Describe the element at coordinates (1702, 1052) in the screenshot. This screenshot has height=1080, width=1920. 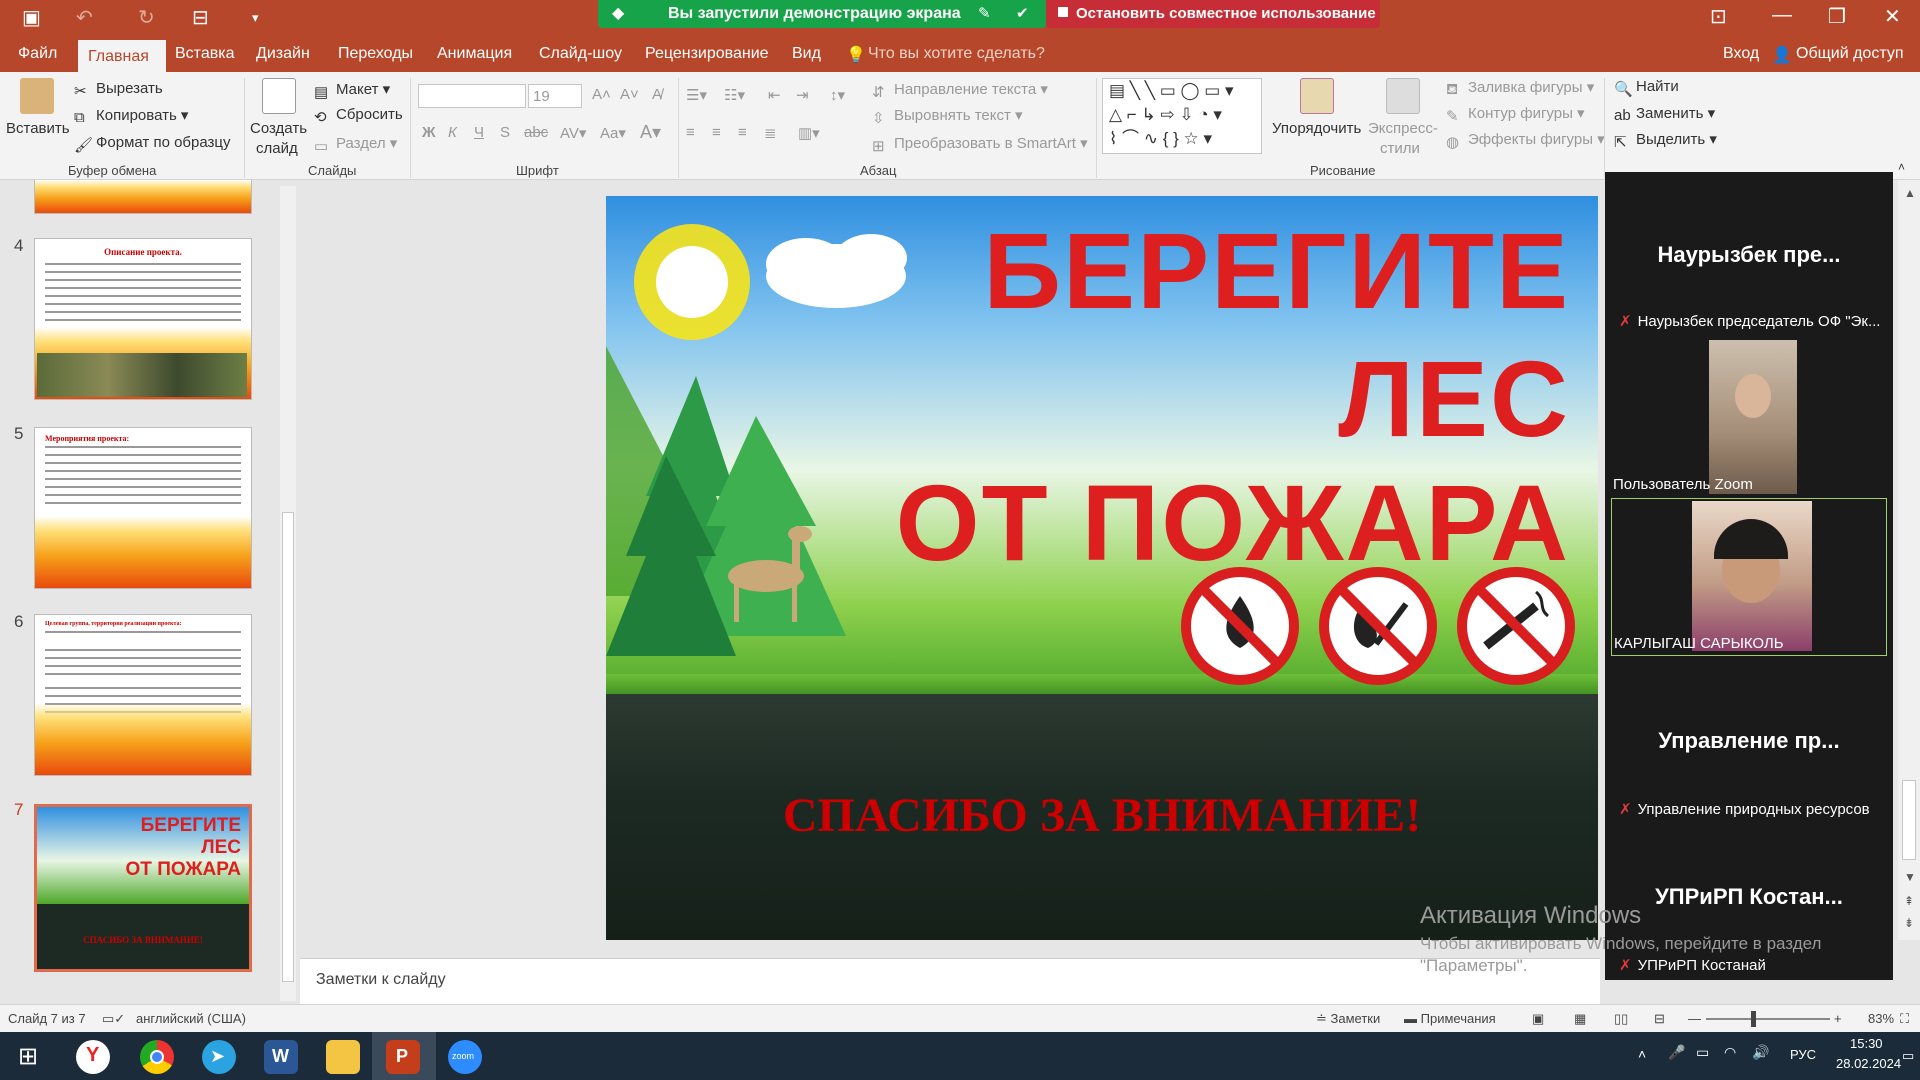
I see `battery-icon: ▭` at that location.